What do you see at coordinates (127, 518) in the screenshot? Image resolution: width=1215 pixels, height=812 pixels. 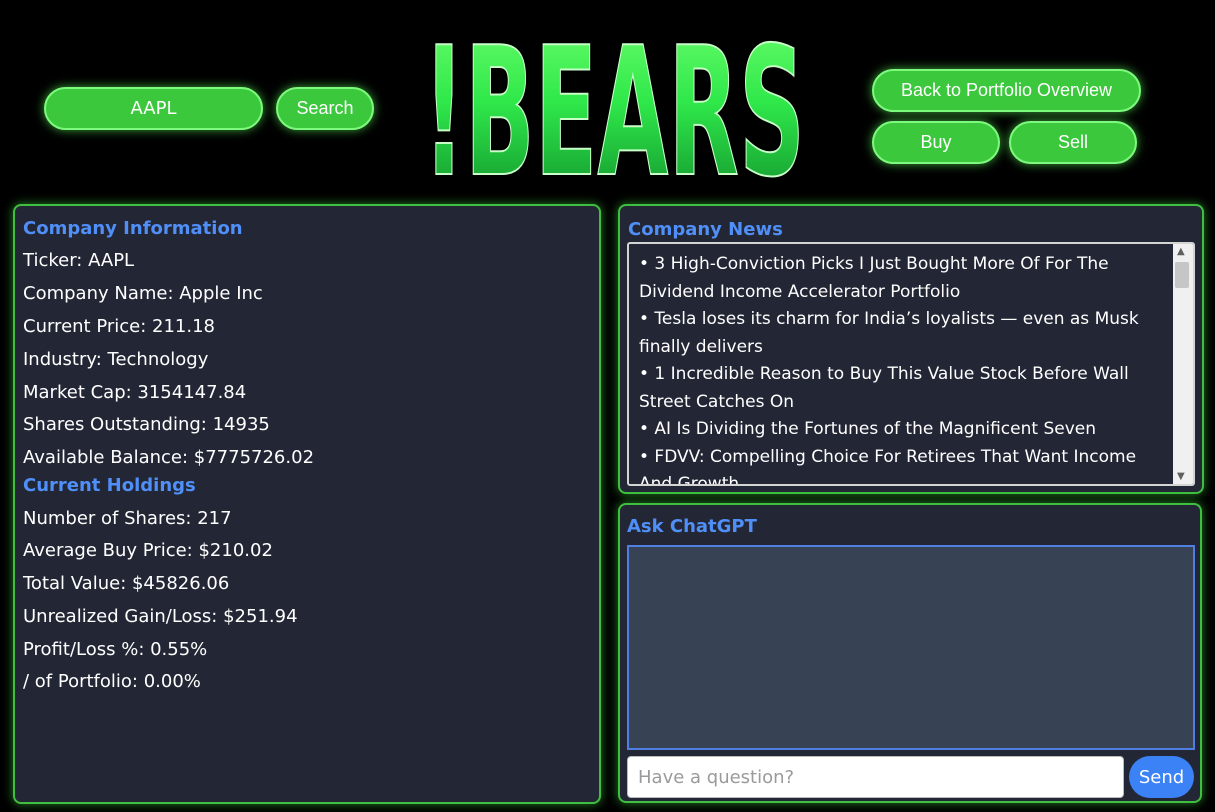 I see `holding-shares: Number of Shares: 217` at bounding box center [127, 518].